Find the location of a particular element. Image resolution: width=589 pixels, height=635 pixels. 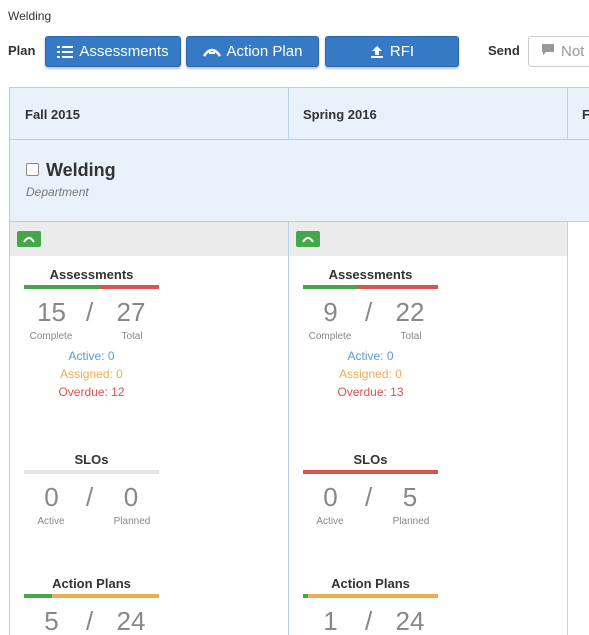

notify-button-label: Not is located at coordinates (573, 51).